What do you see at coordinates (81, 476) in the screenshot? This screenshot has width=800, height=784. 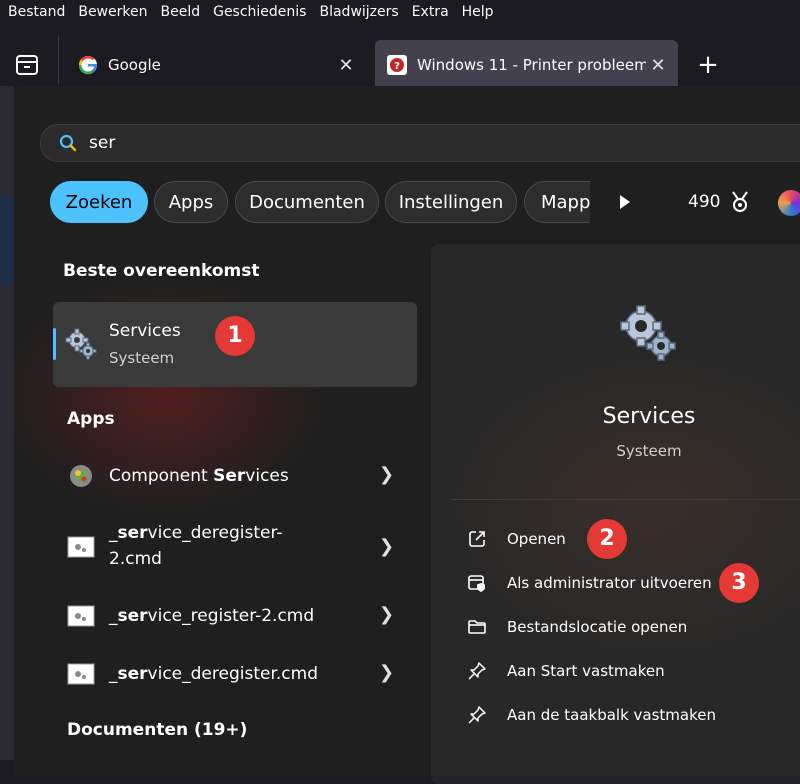 I see `component-services-icon` at bounding box center [81, 476].